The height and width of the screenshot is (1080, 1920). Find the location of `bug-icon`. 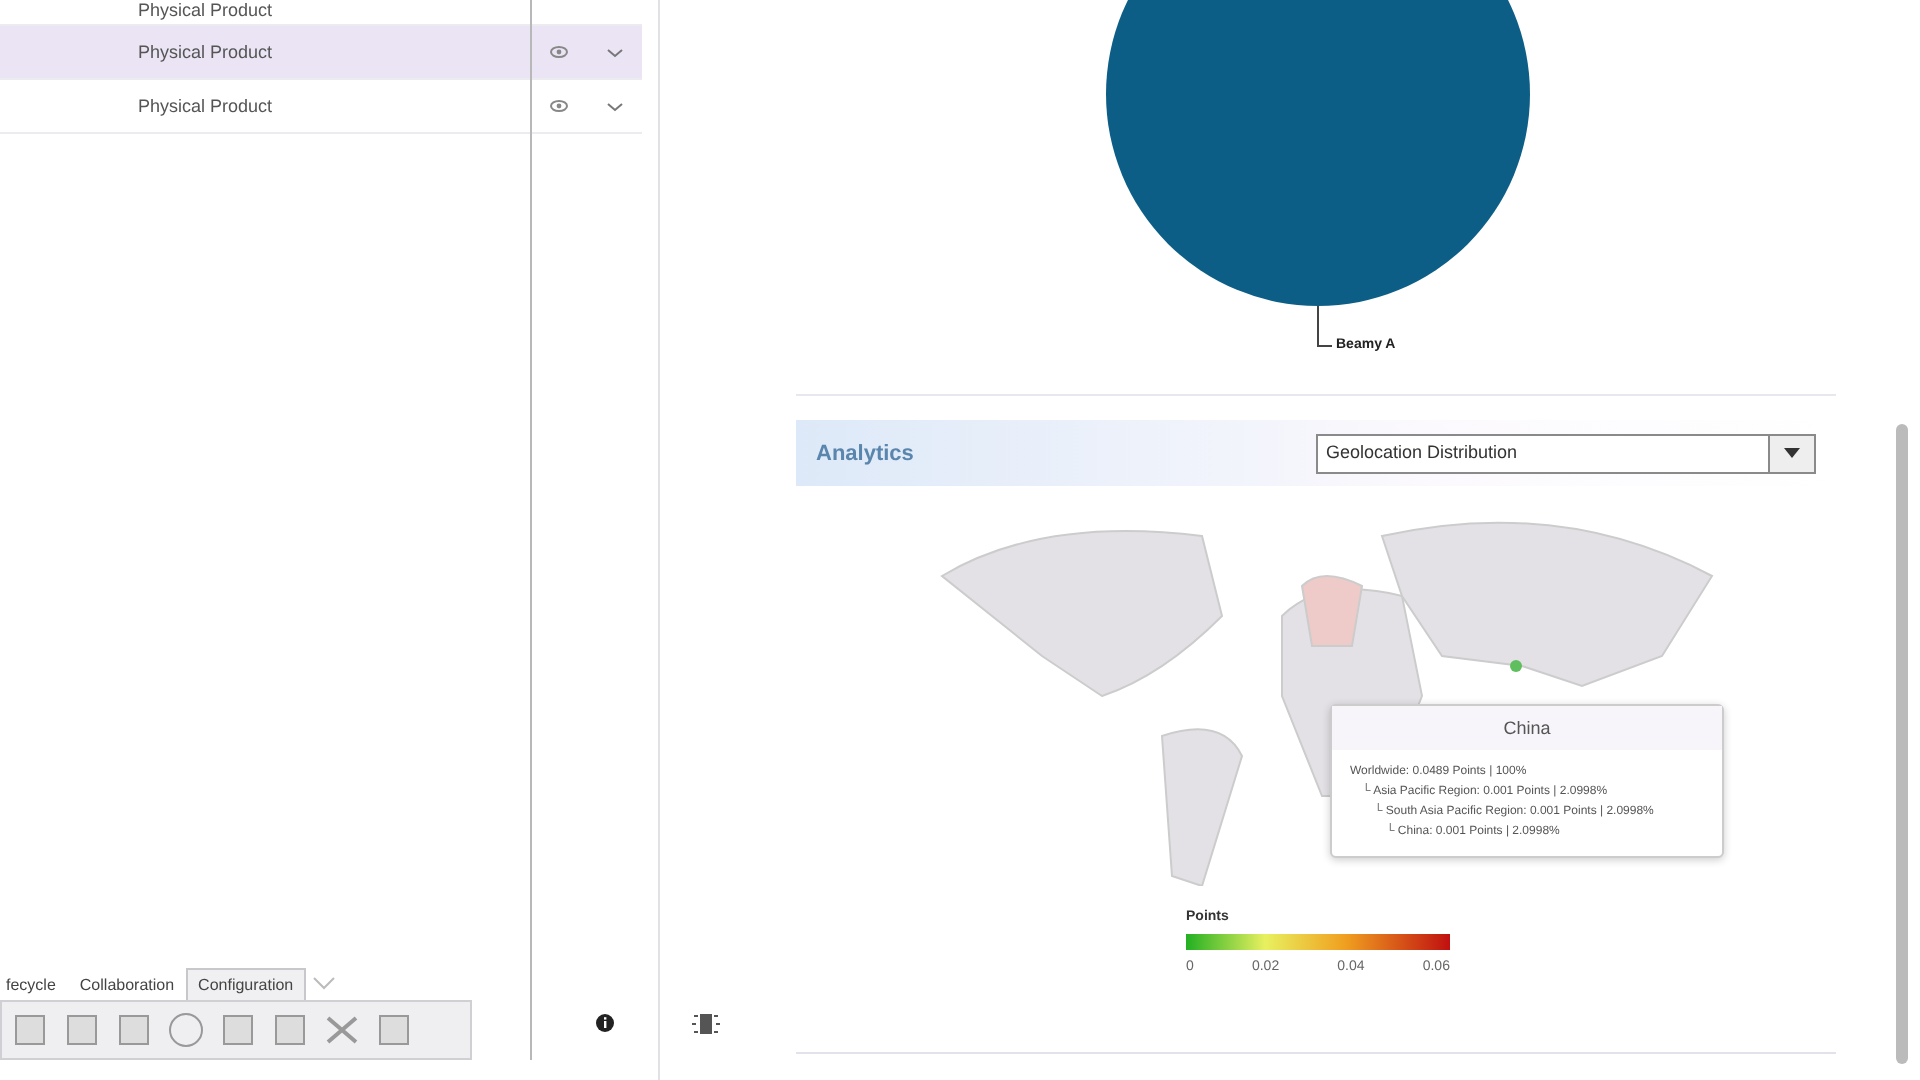

bug-icon is located at coordinates (706, 1024).